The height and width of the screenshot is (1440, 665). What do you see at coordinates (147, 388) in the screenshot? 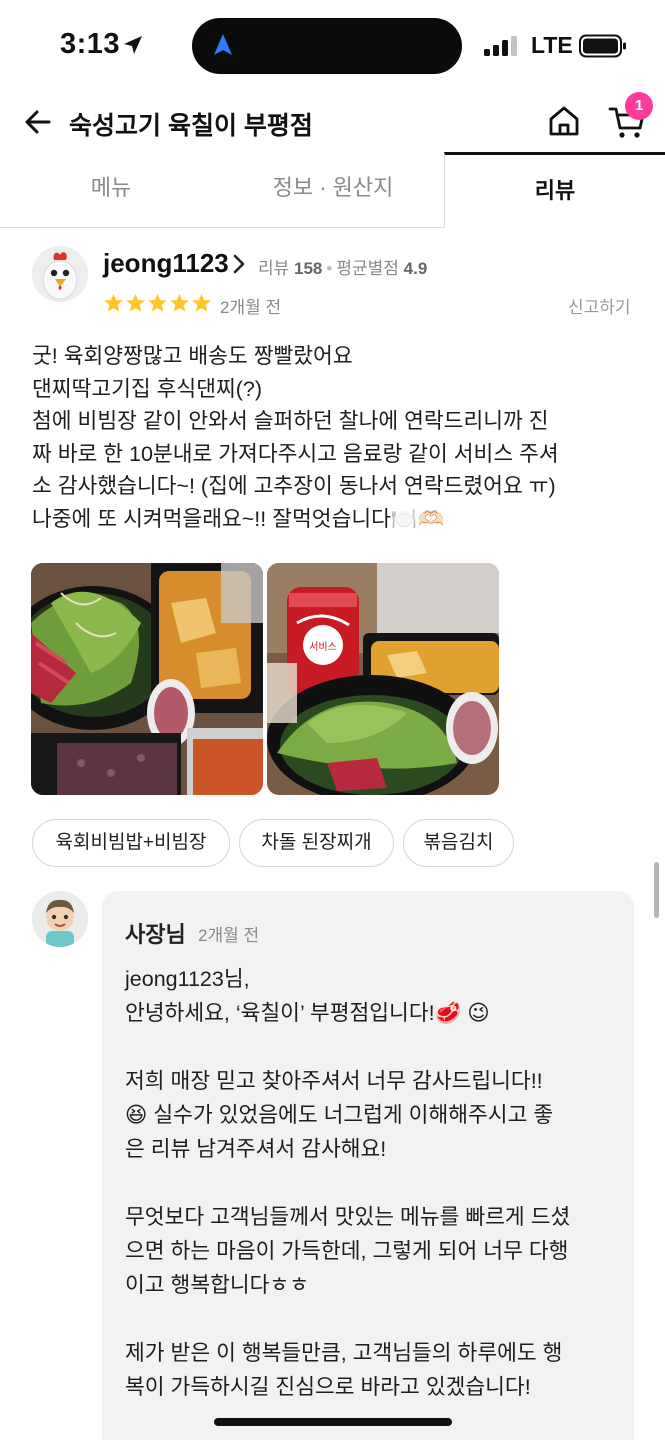
I see `review-line: 댄찌딱고기집 후식댄찌(?)` at bounding box center [147, 388].